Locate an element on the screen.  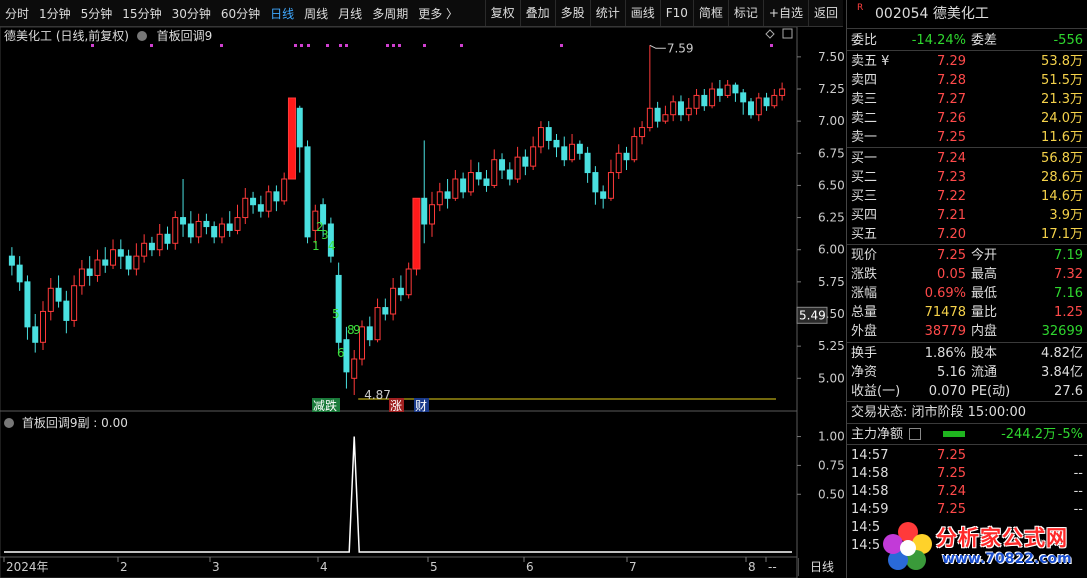
ask-price: 7.29 is located at coordinates (951, 61).